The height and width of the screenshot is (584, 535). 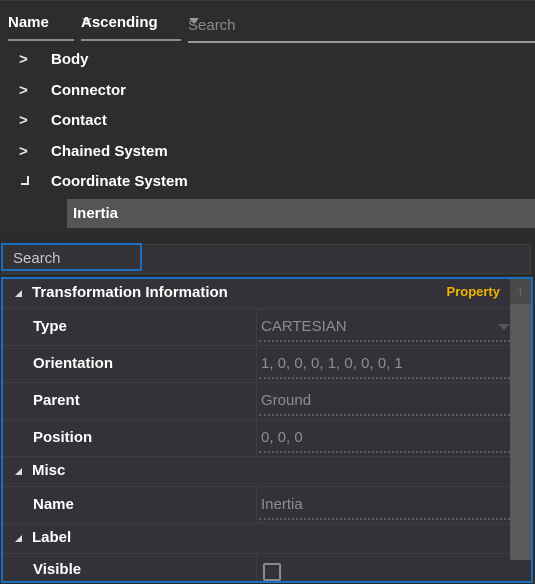 I want to click on category-title: Transformation Information, so click(x=130, y=292).